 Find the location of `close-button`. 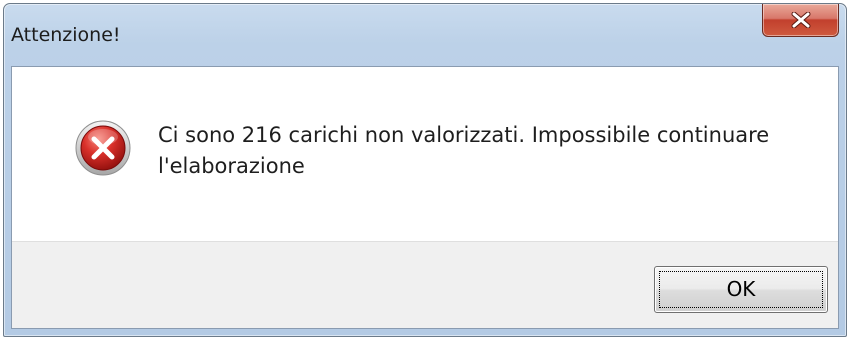

close-button is located at coordinates (800, 20).